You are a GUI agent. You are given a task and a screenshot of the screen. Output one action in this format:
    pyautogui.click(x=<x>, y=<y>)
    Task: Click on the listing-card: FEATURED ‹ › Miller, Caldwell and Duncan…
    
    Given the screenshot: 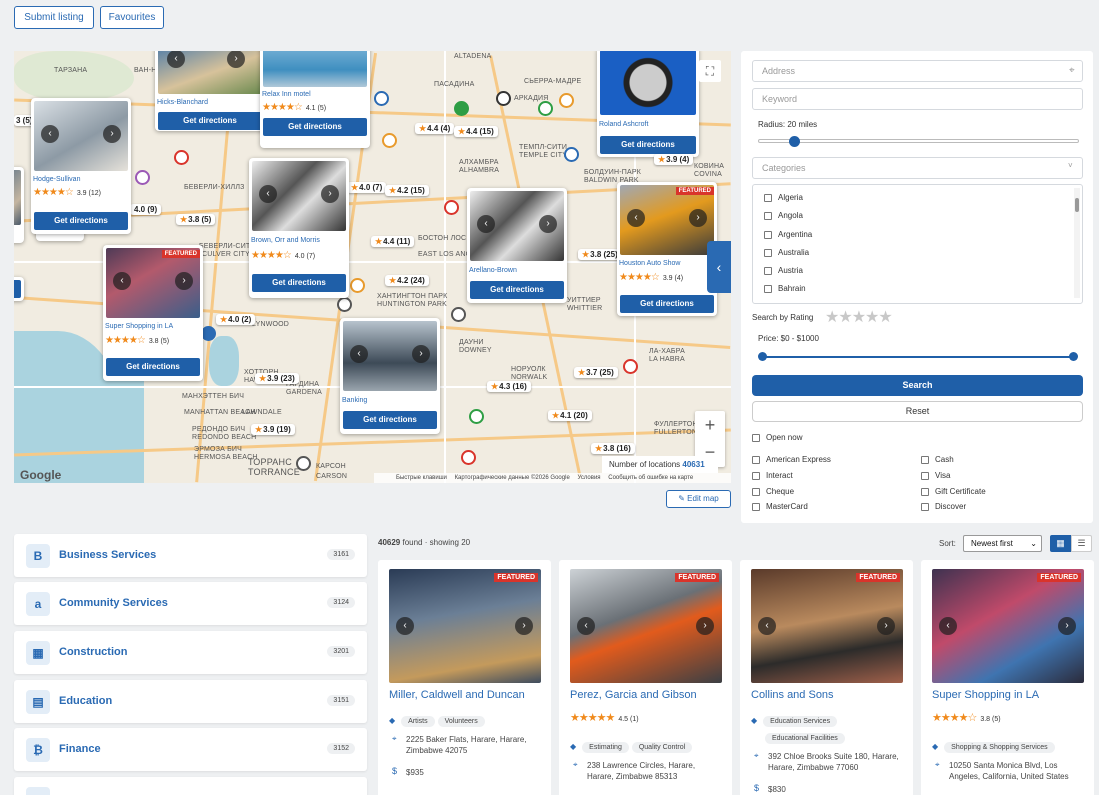 What is the action you would take?
    pyautogui.click(x=464, y=677)
    